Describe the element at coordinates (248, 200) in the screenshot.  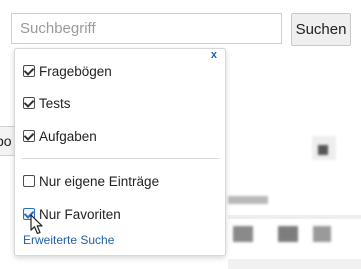
I see `blurred-text-line` at that location.